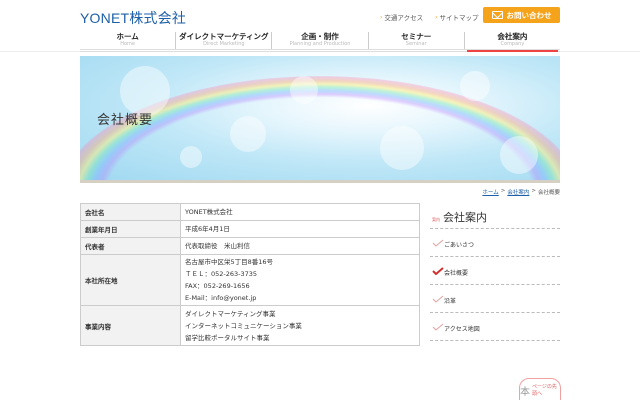  Describe the element at coordinates (130, 246) in the screenshot. I see `row-label: 代表者` at that location.